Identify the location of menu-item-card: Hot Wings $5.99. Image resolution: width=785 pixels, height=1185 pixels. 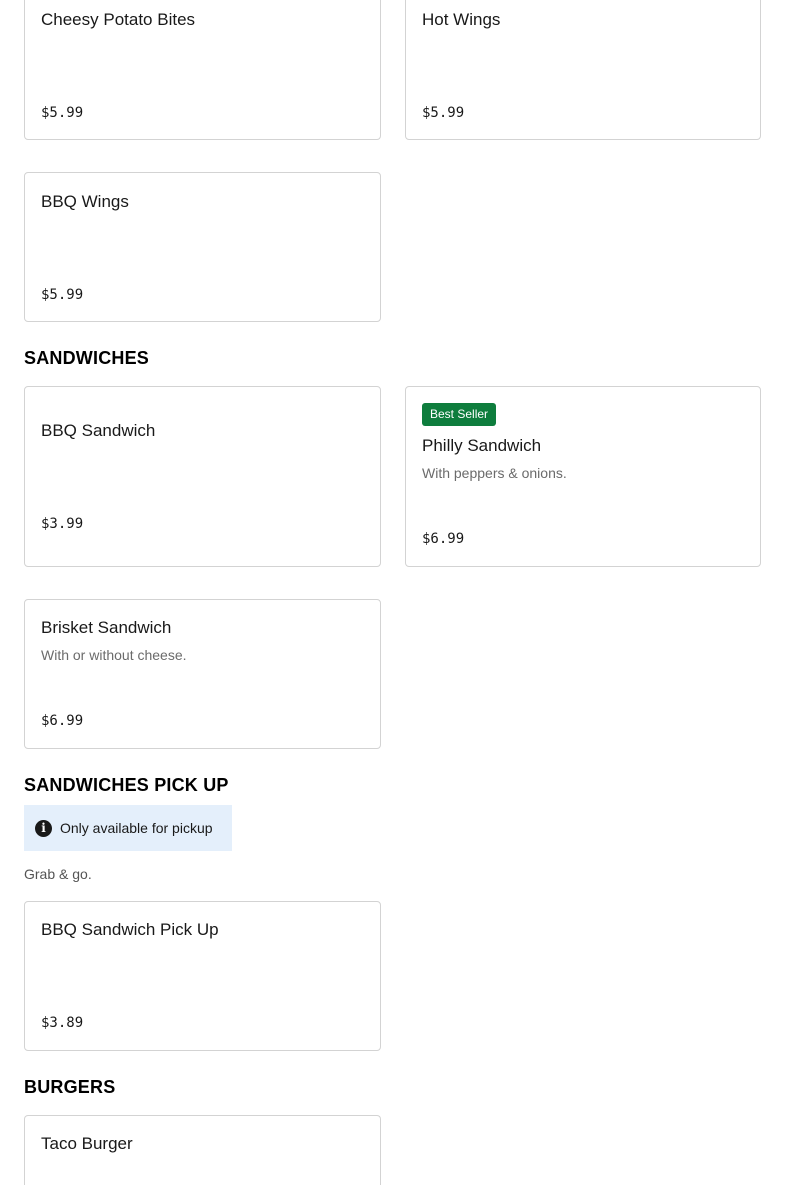
(583, 70).